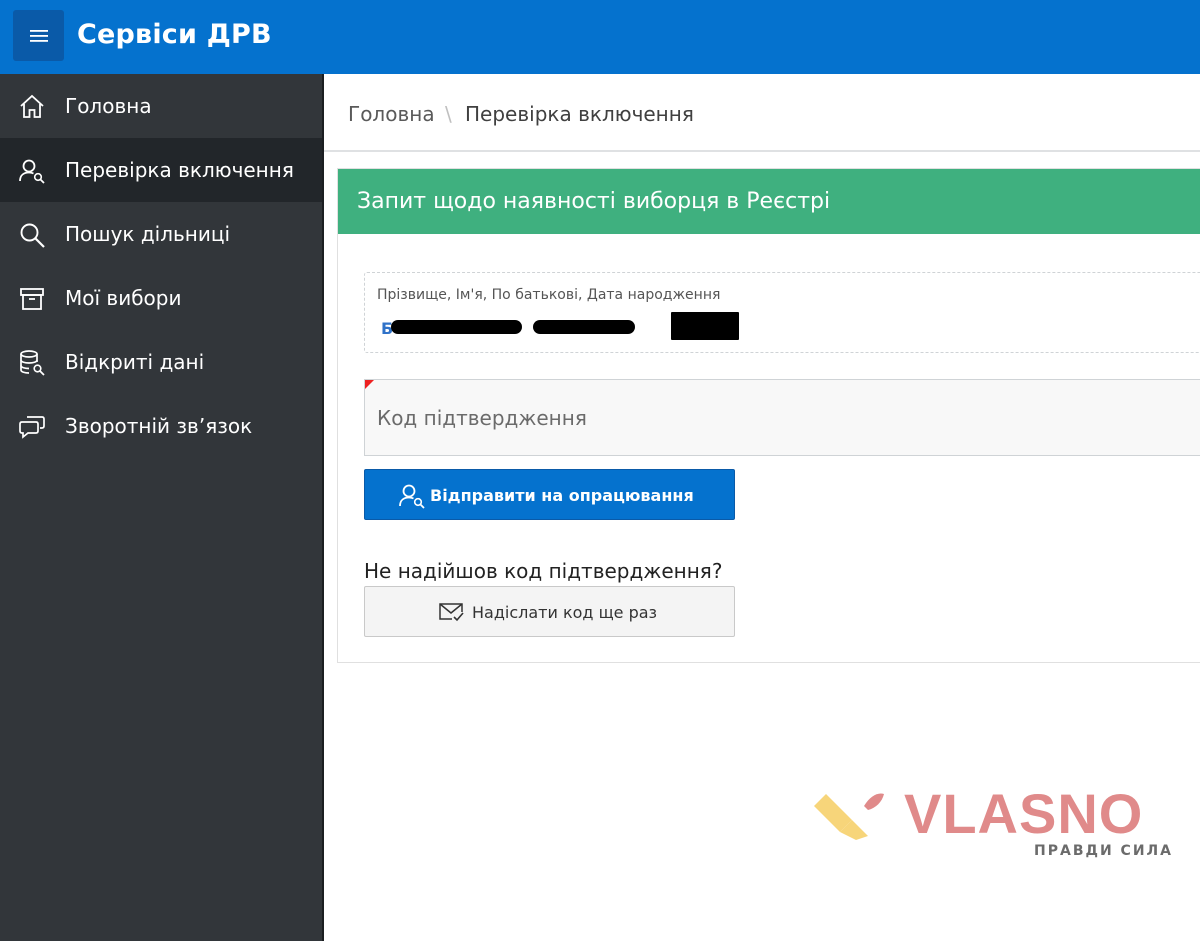  What do you see at coordinates (161, 106) in the screenshot?
I see `sidebar-item-home: Головна` at bounding box center [161, 106].